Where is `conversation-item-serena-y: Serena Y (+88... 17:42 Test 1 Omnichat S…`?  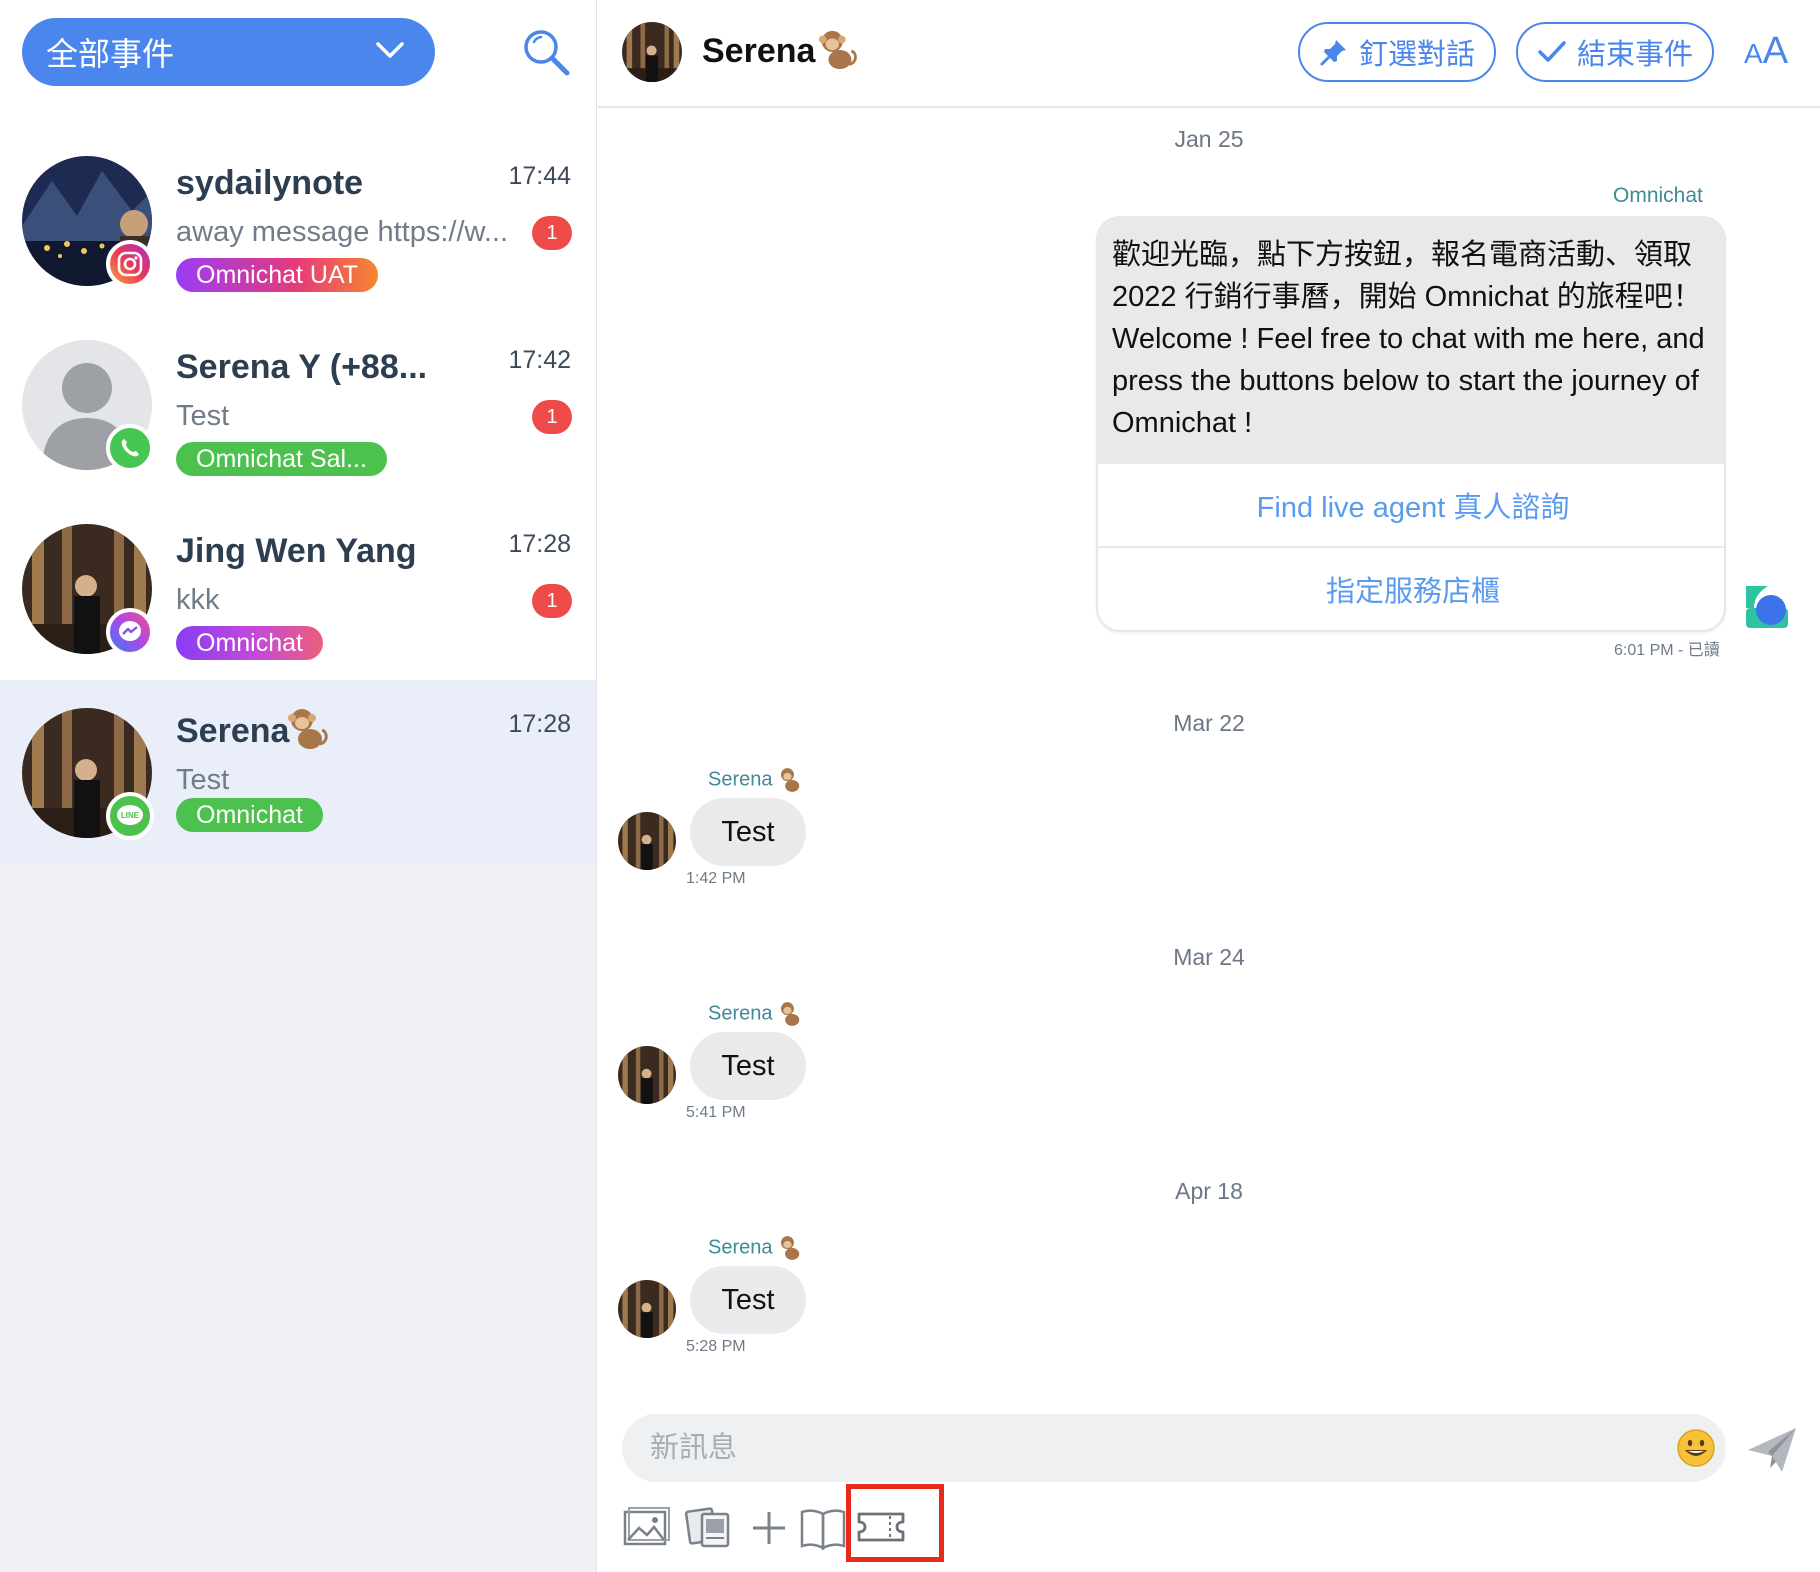
conversation-item-serena-y: Serena Y (+88... 17:42 Test 1 Omnichat S… is located at coordinates (298, 412).